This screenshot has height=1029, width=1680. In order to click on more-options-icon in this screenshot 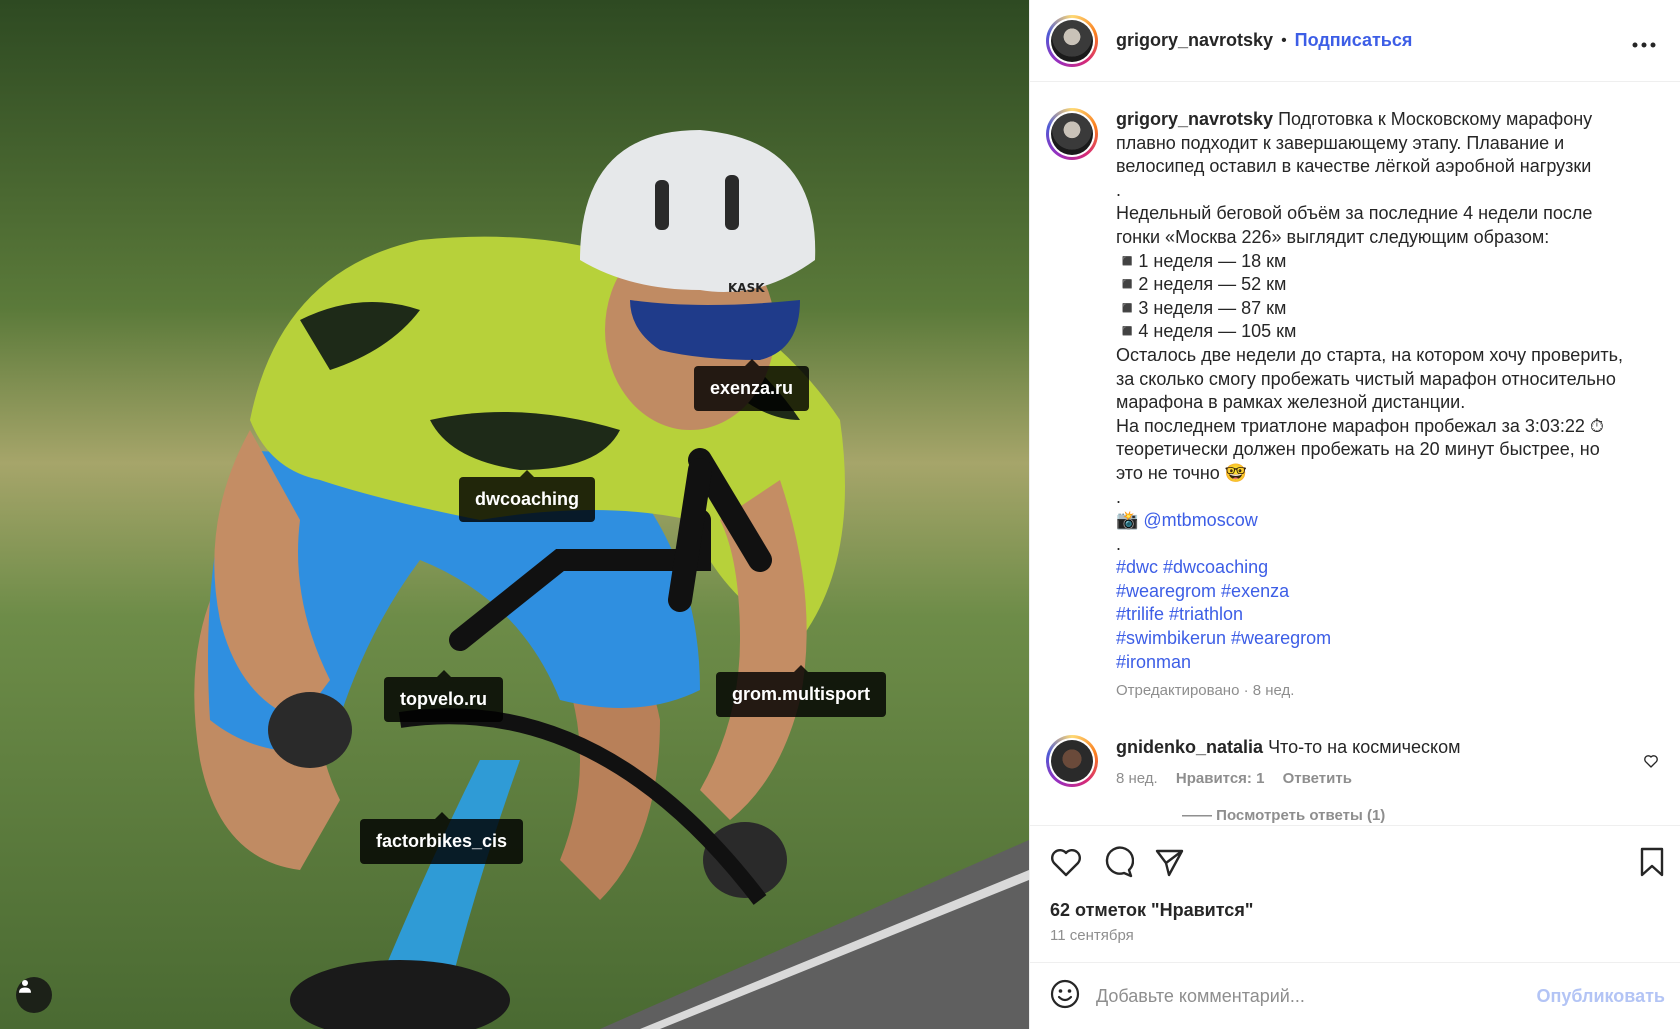, I will do `click(1648, 41)`.